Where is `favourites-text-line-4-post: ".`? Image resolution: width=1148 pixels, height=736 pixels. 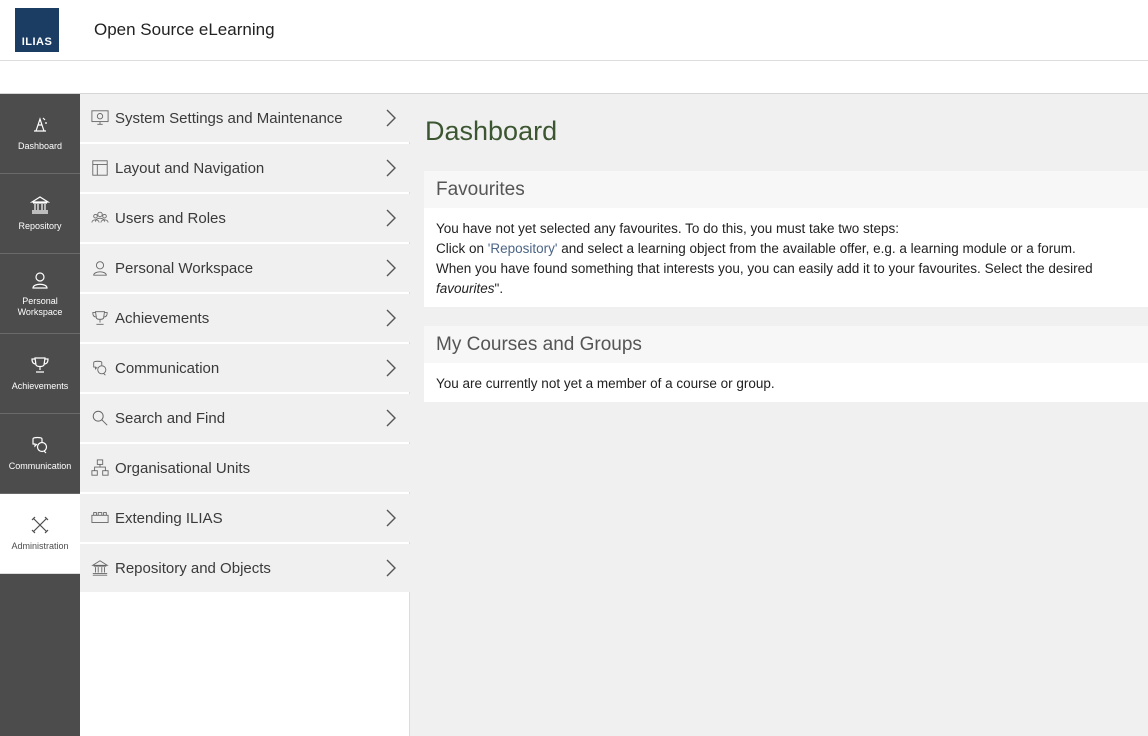
favourites-text-line-4-post: ". is located at coordinates (499, 288).